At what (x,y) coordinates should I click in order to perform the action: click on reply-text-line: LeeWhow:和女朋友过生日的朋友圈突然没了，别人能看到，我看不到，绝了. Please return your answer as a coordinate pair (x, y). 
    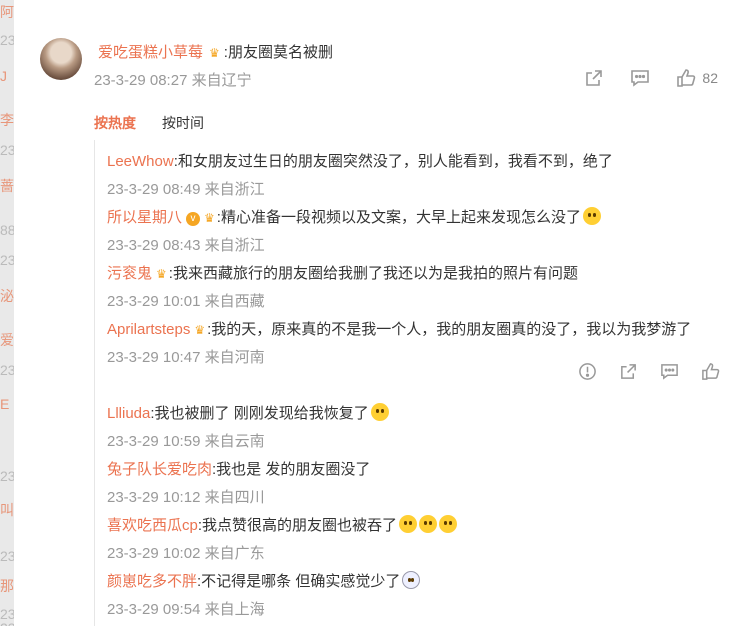
    Looking at the image, I should click on (421, 162).